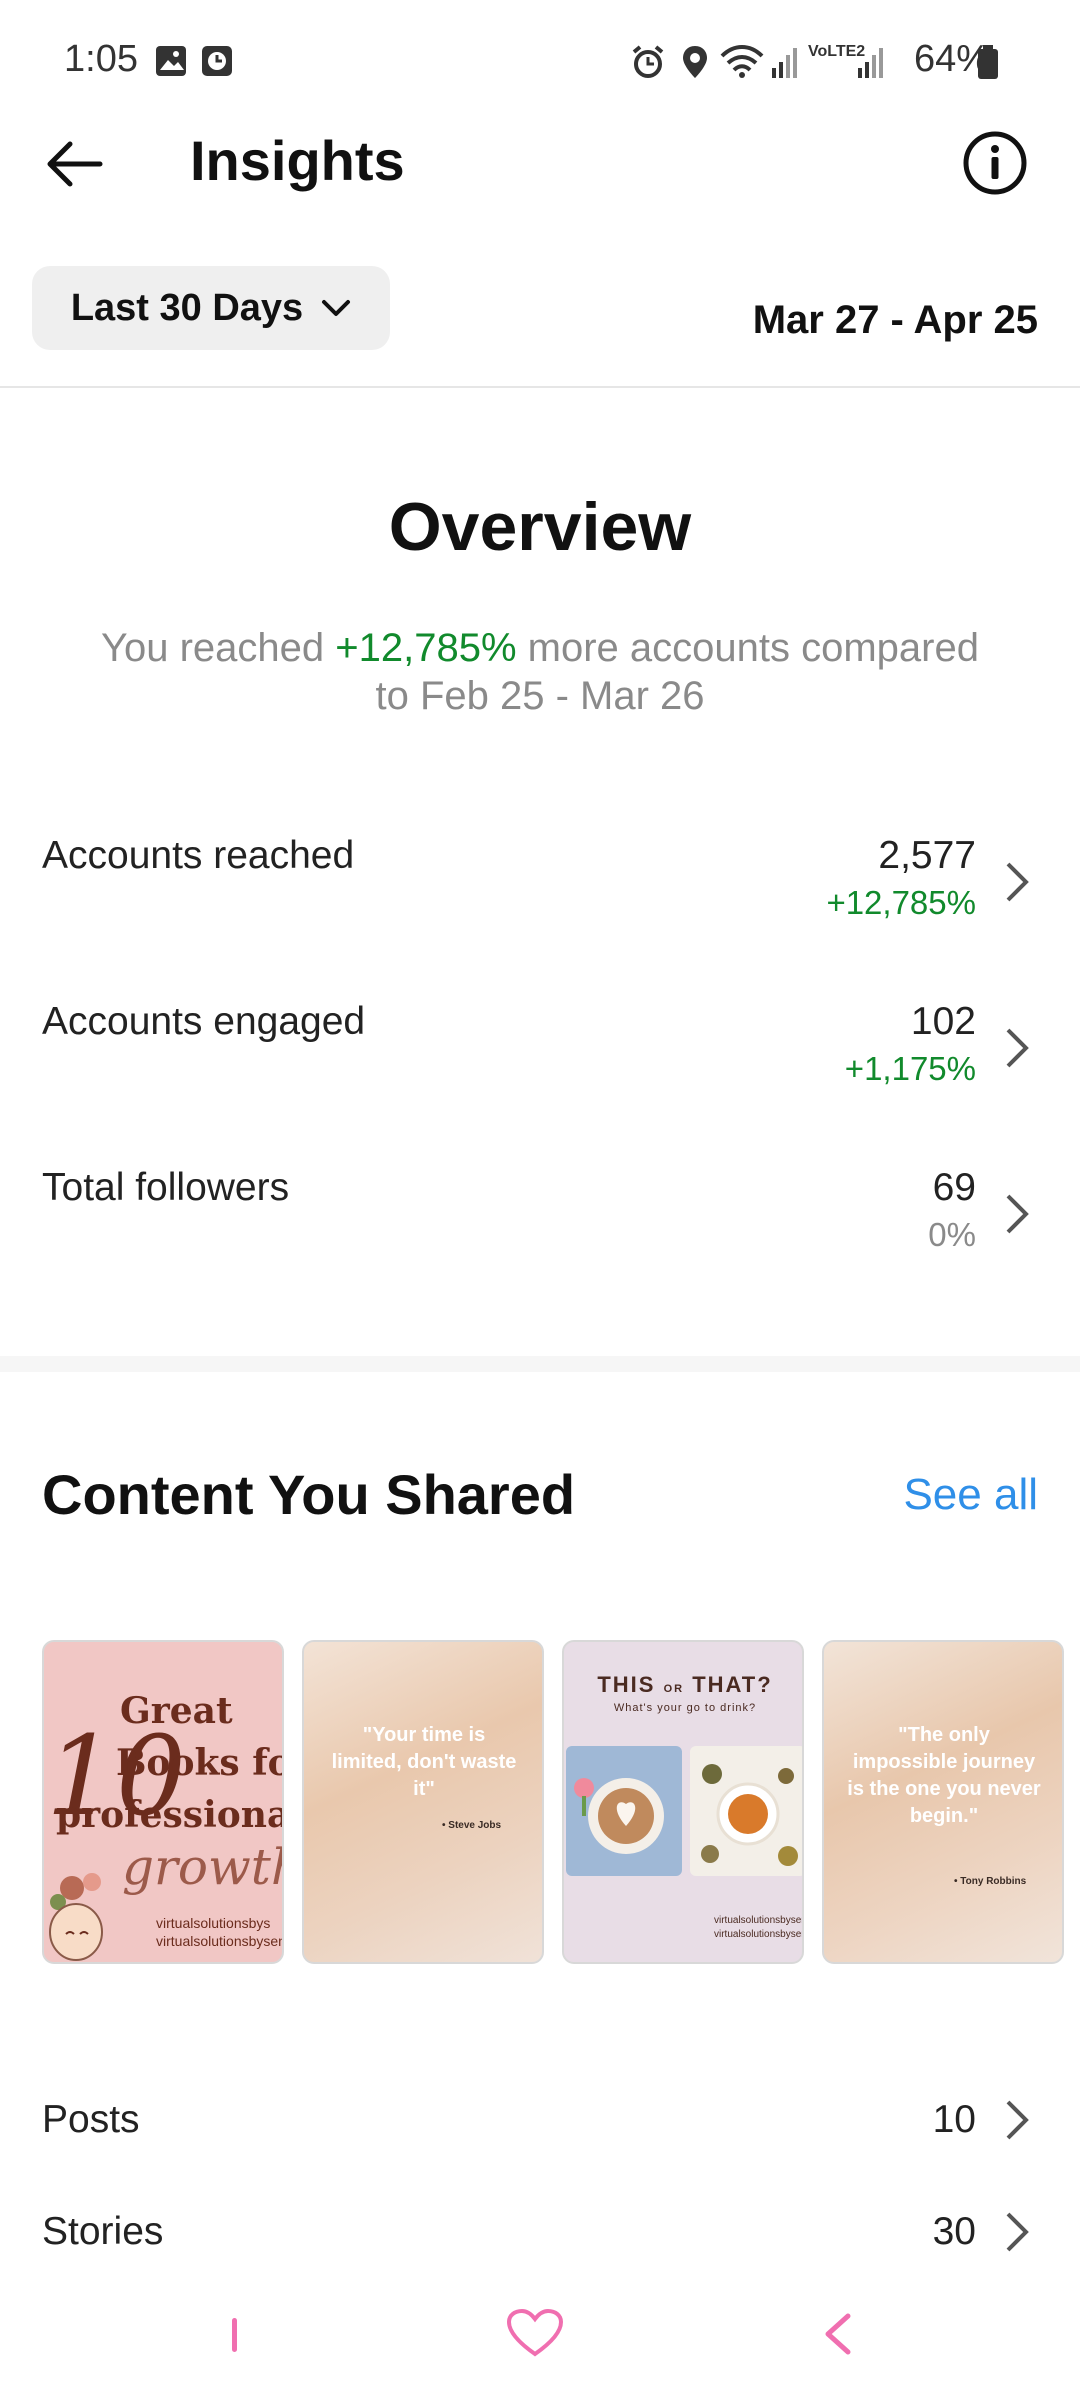 The width and height of the screenshot is (1080, 2400). Describe the element at coordinates (901, 902) in the screenshot. I see `metric-change: +12,785%` at that location.